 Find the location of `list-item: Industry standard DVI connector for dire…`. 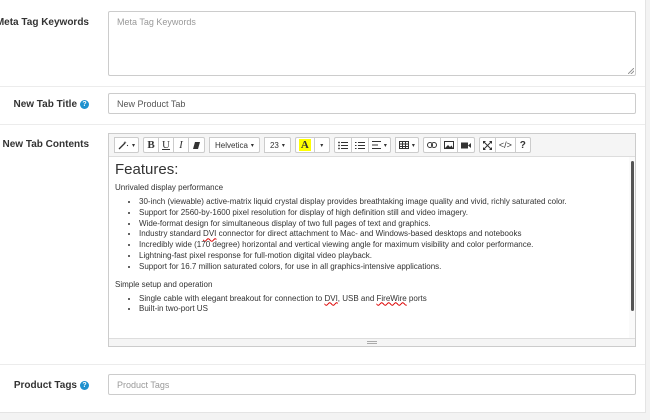

list-item: Industry standard DVI connector for dire… is located at coordinates (381, 234).